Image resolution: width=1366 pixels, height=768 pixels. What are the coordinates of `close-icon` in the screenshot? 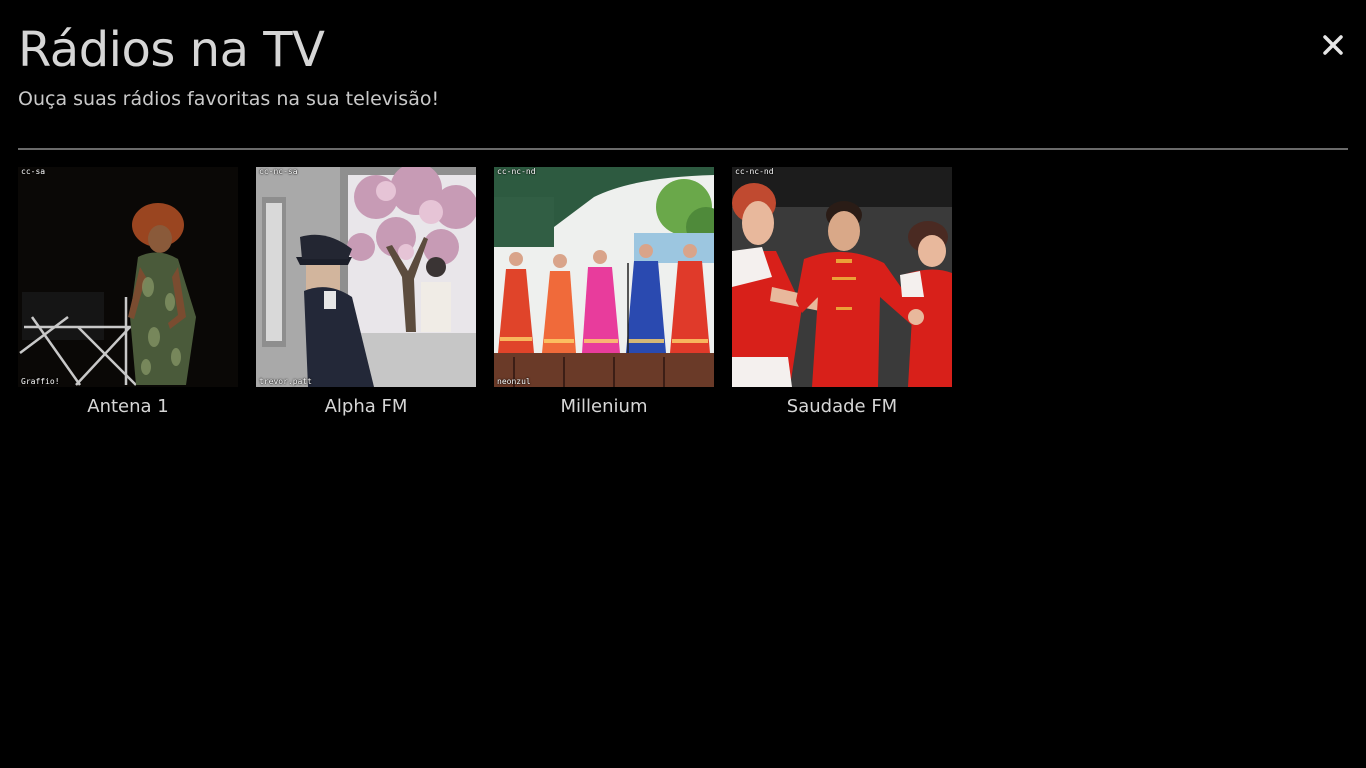 It's located at (1333, 45).